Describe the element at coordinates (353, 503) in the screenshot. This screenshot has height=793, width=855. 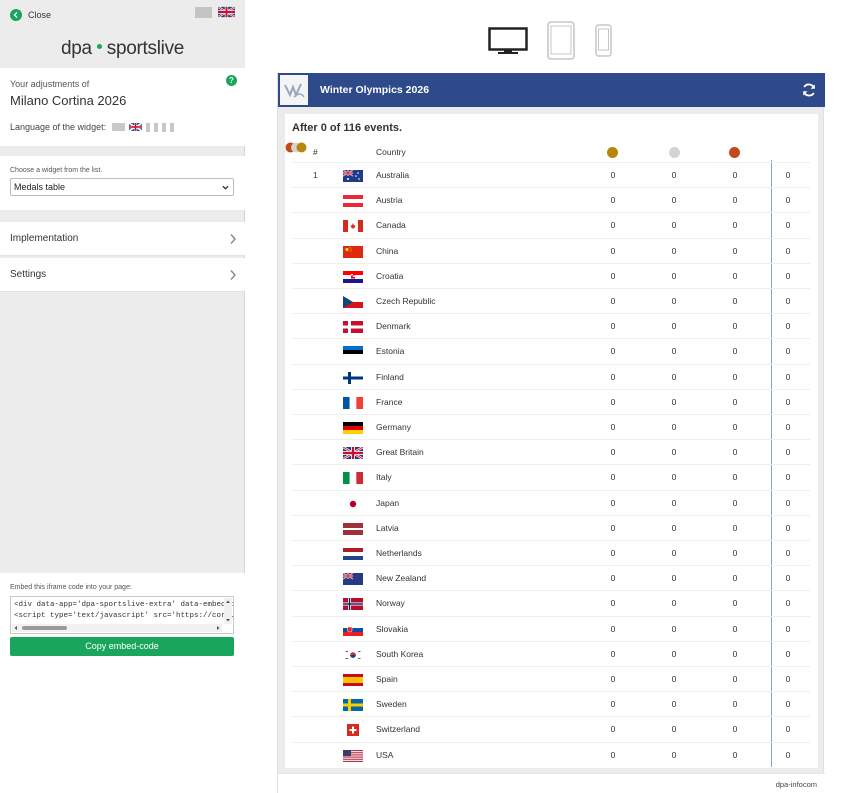
I see `jp-flag-icon` at that location.